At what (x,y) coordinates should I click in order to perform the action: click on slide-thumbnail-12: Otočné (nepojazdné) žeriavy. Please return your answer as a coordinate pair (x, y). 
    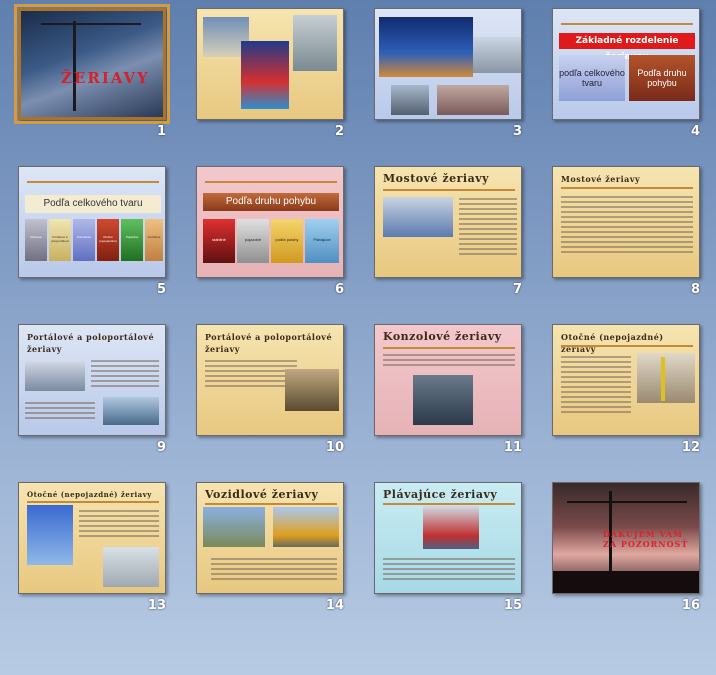
    Looking at the image, I should click on (626, 380).